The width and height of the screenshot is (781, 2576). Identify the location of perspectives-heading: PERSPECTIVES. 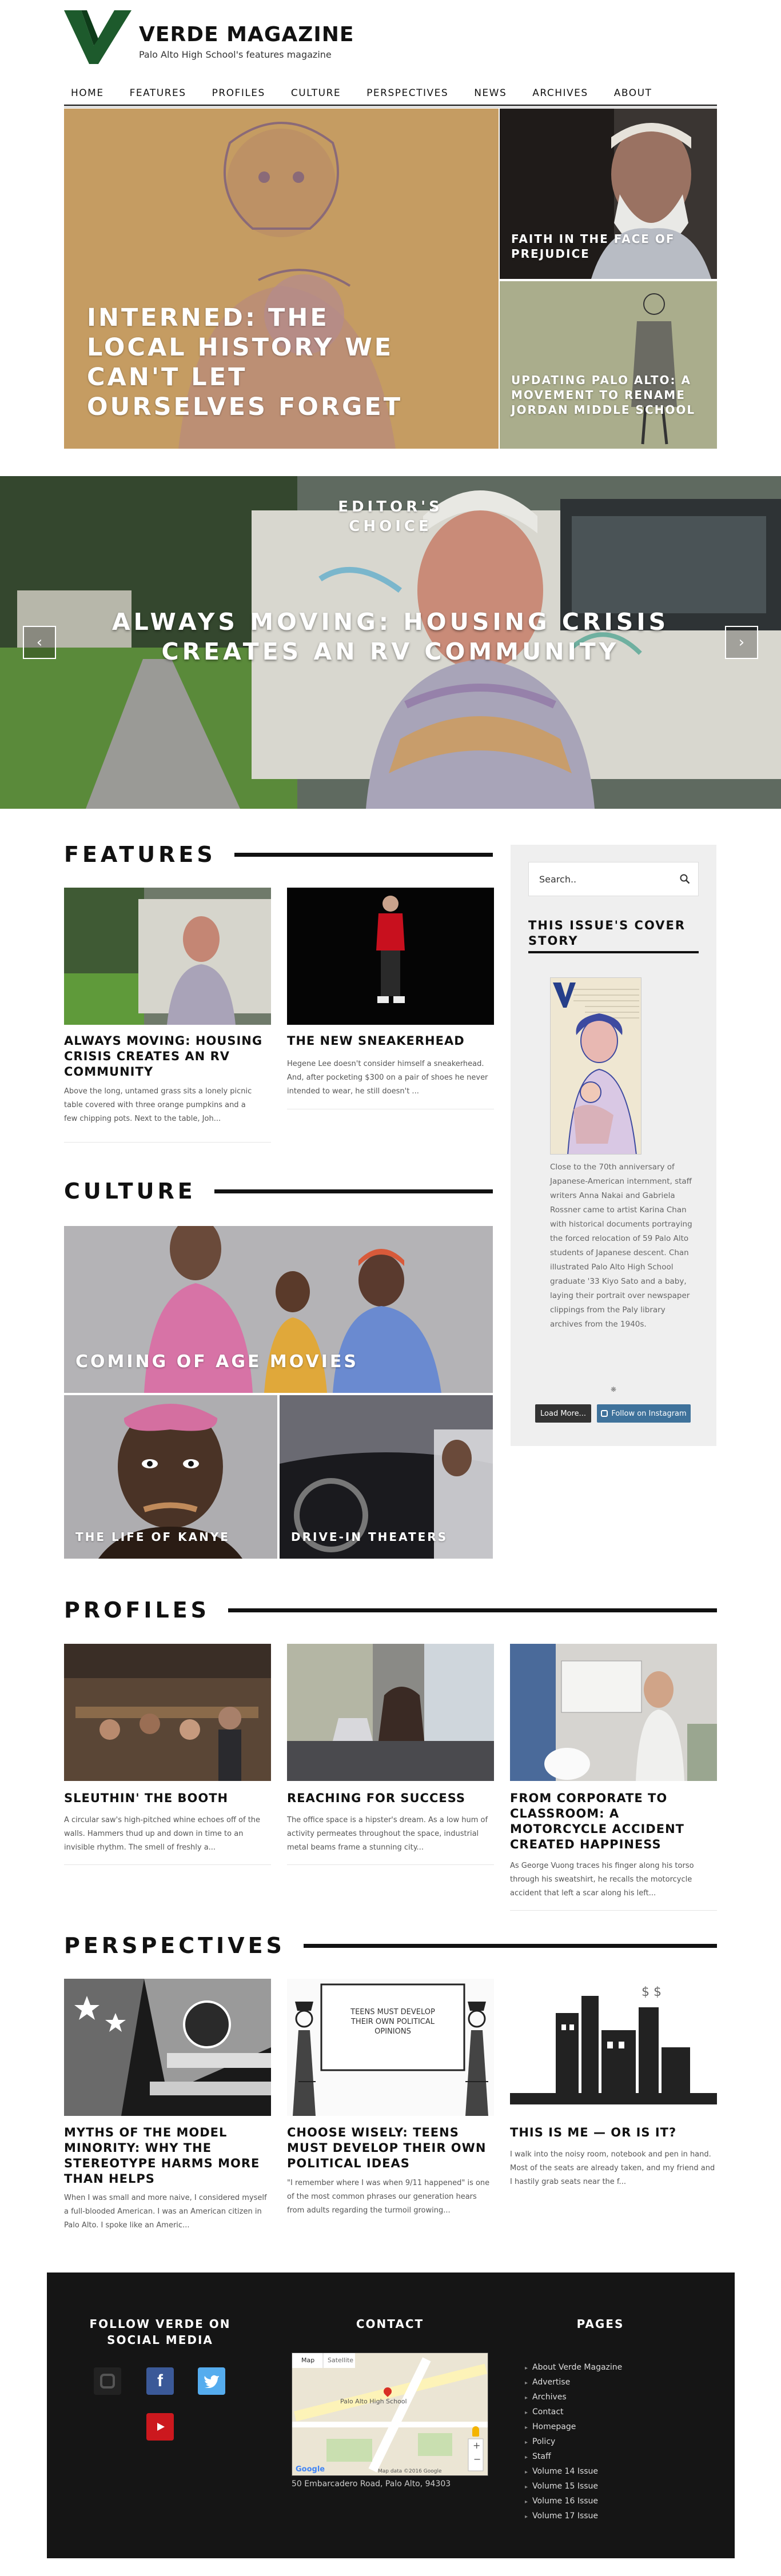
(390, 1945).